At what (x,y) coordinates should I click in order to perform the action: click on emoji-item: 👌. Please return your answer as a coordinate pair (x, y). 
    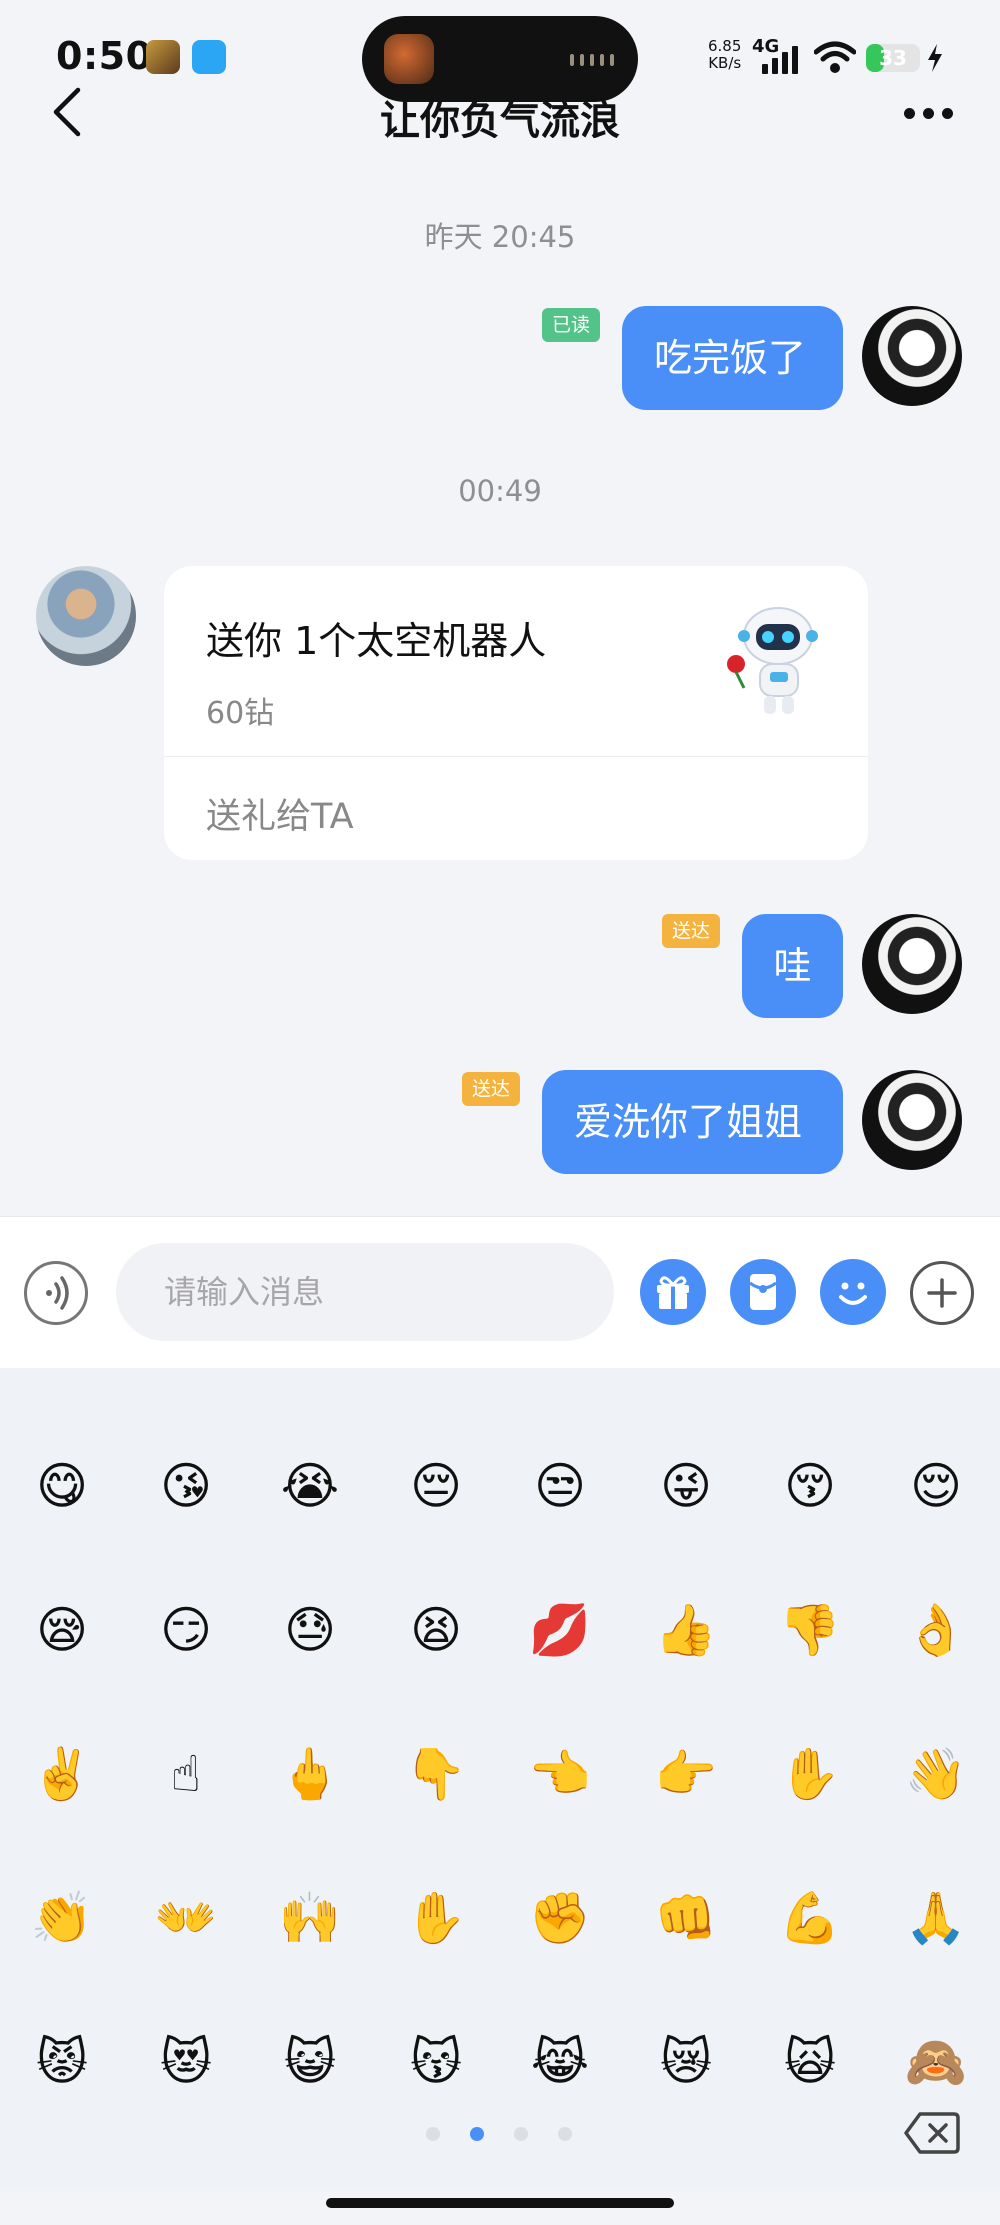
    Looking at the image, I should click on (936, 1630).